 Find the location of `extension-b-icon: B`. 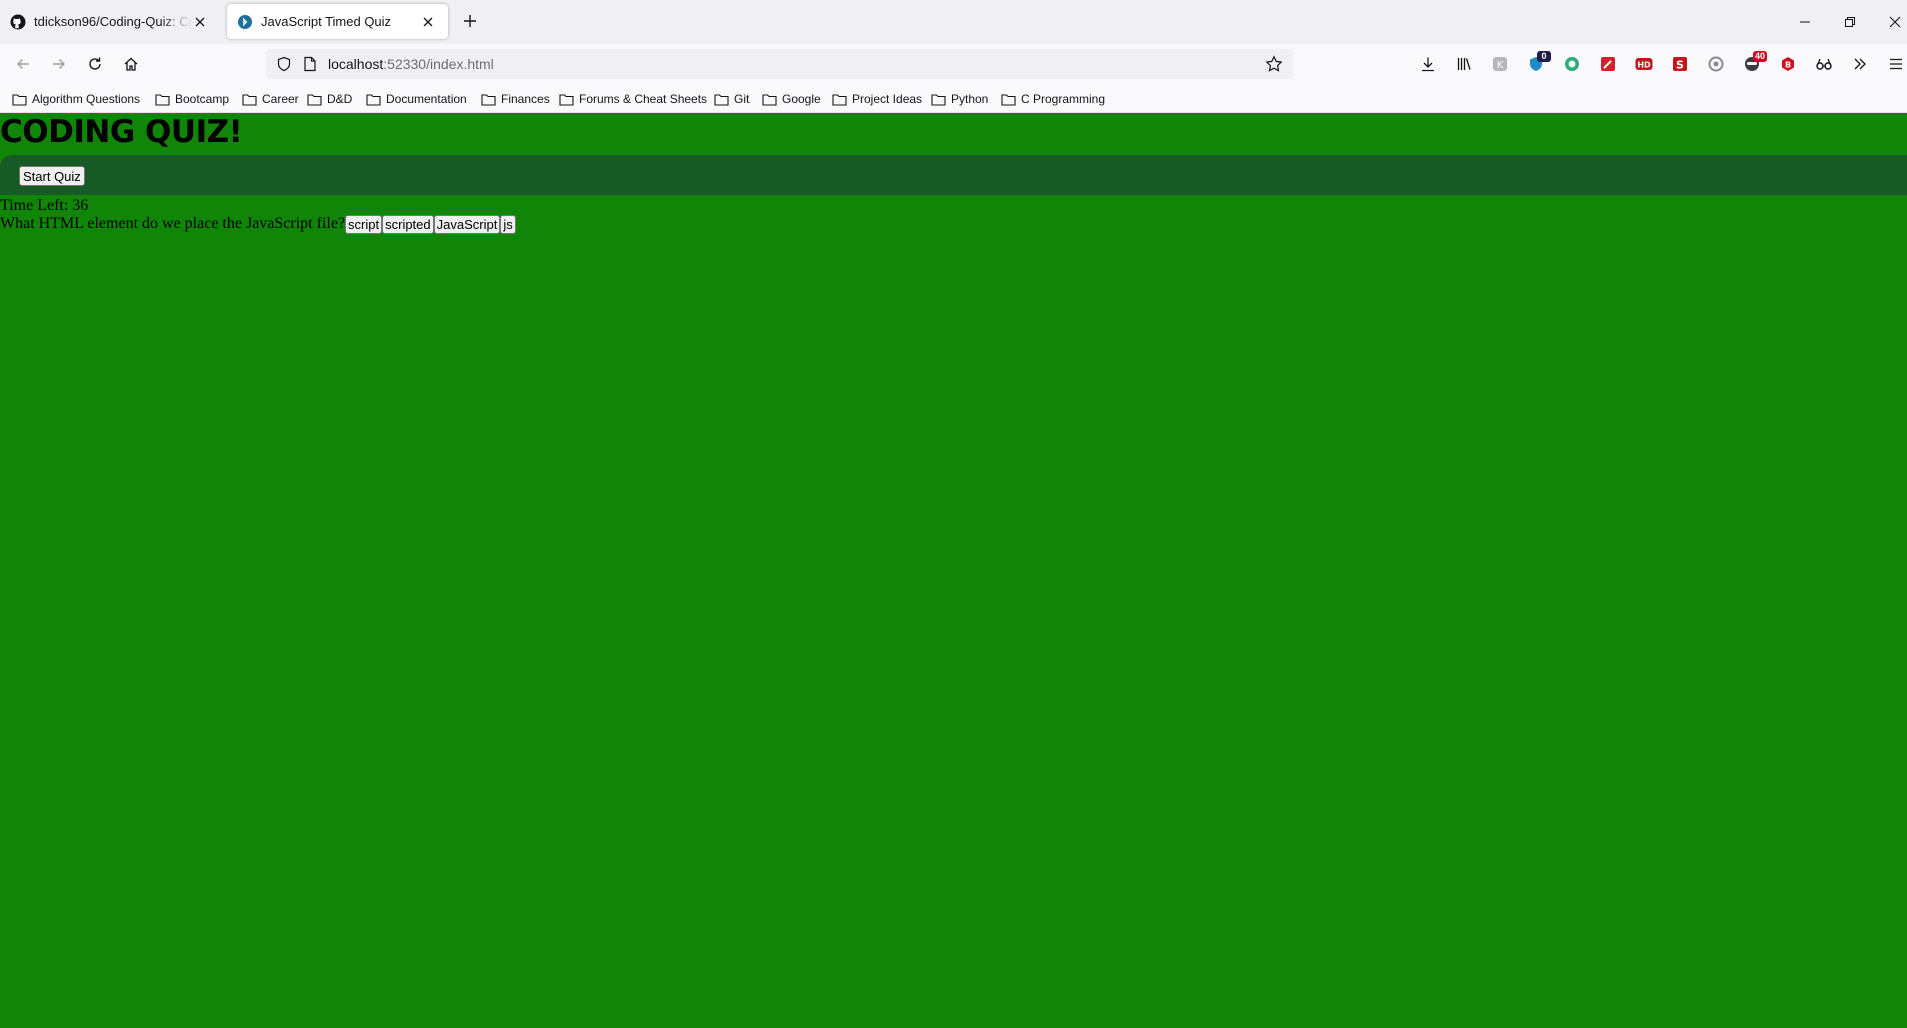

extension-b-icon: B is located at coordinates (1788, 64).